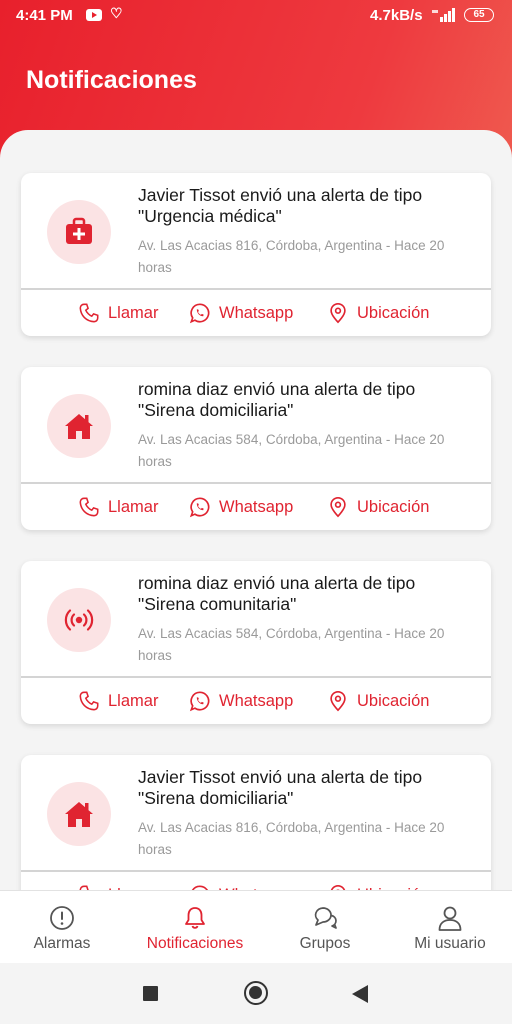 This screenshot has width=512, height=1024. What do you see at coordinates (94, 15) in the screenshot?
I see `youtube-icon` at bounding box center [94, 15].